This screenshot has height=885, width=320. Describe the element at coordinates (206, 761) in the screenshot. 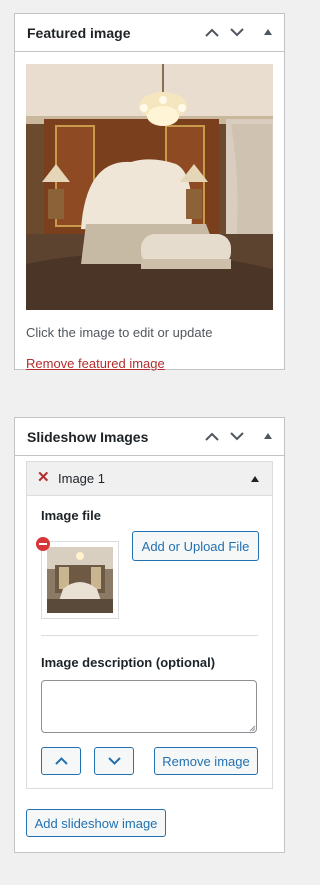

I see `remove-image-button: Remove image` at that location.